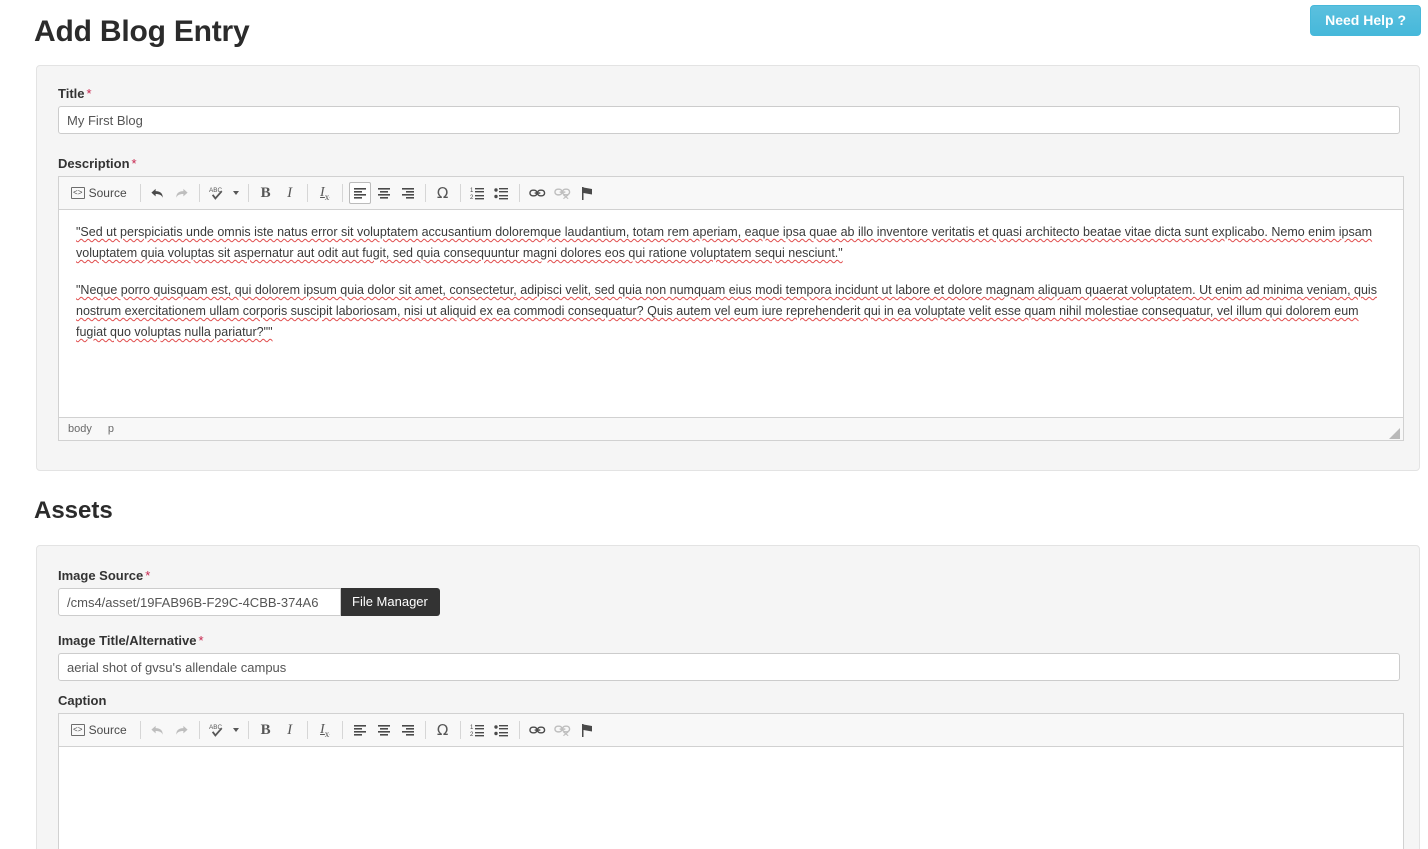 The image size is (1428, 849). What do you see at coordinates (82, 700) in the screenshot?
I see `caption-label: Caption` at bounding box center [82, 700].